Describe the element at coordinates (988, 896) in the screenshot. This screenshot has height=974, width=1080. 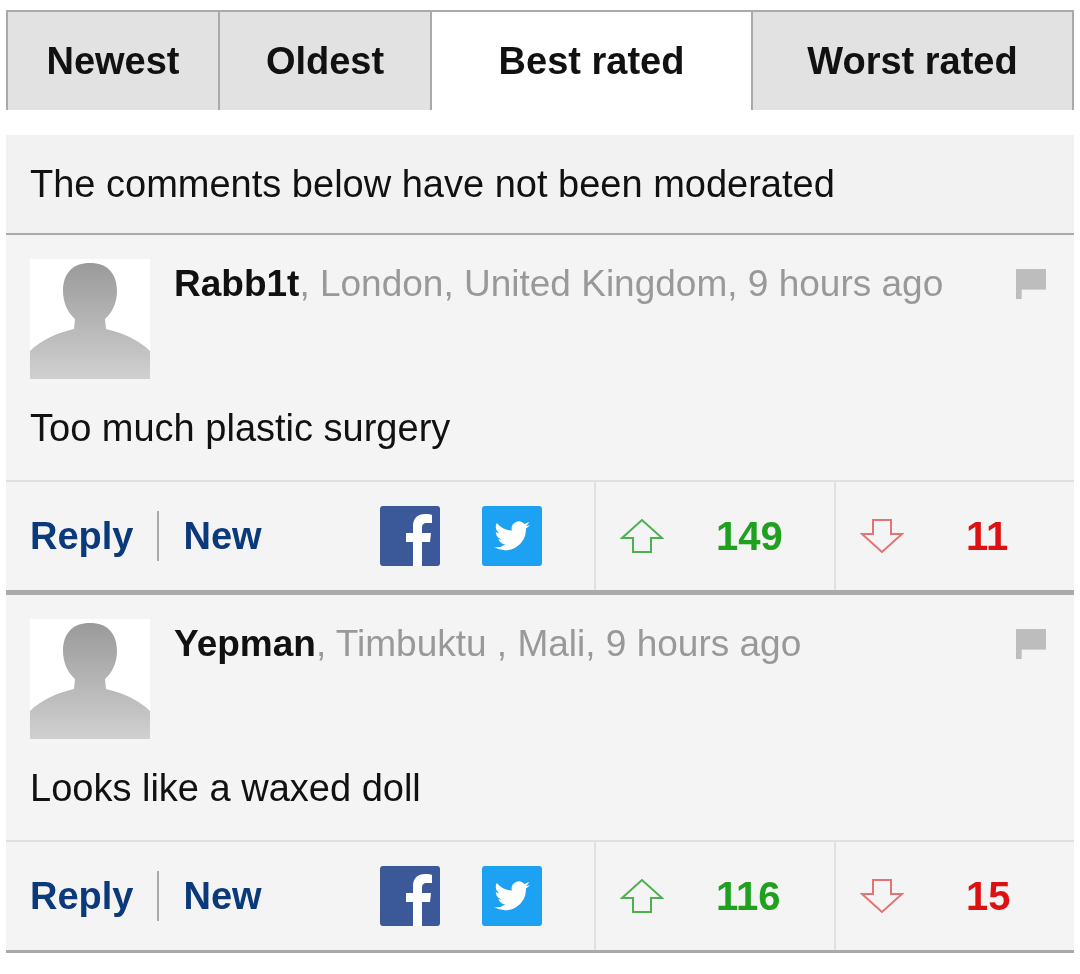
I see `downvote-count: 15` at that location.